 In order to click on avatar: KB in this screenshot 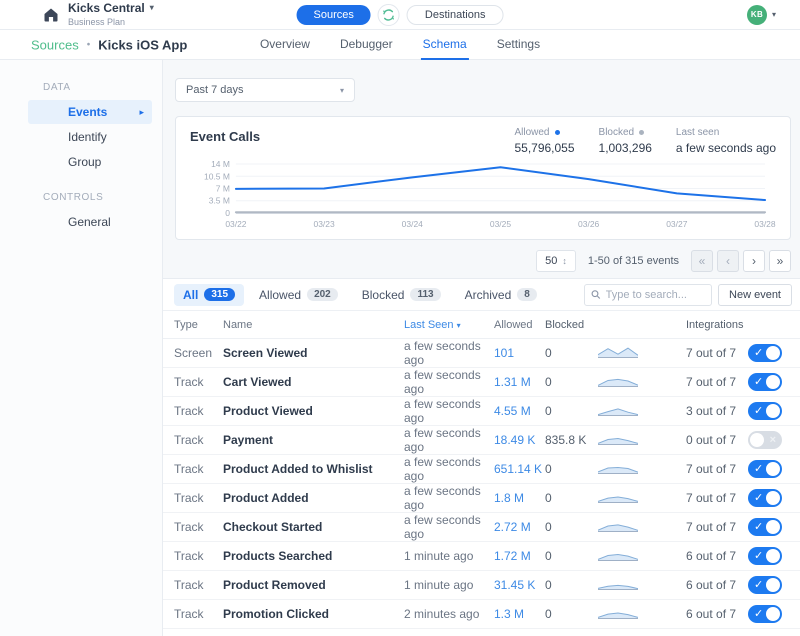, I will do `click(756, 14)`.